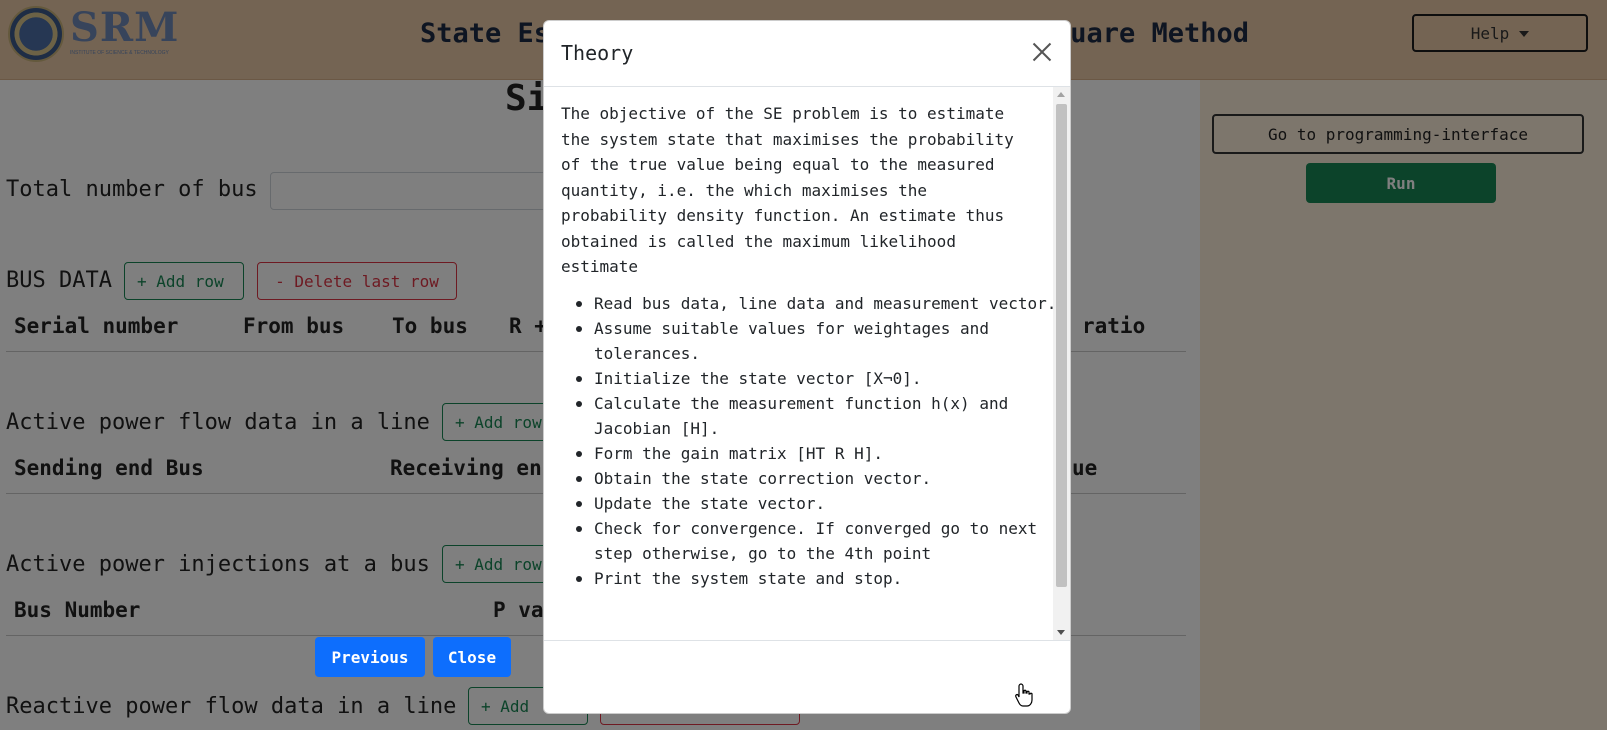 Image resolution: width=1607 pixels, height=730 pixels. What do you see at coordinates (807, 54) in the screenshot?
I see `modal-header: Theory` at bounding box center [807, 54].